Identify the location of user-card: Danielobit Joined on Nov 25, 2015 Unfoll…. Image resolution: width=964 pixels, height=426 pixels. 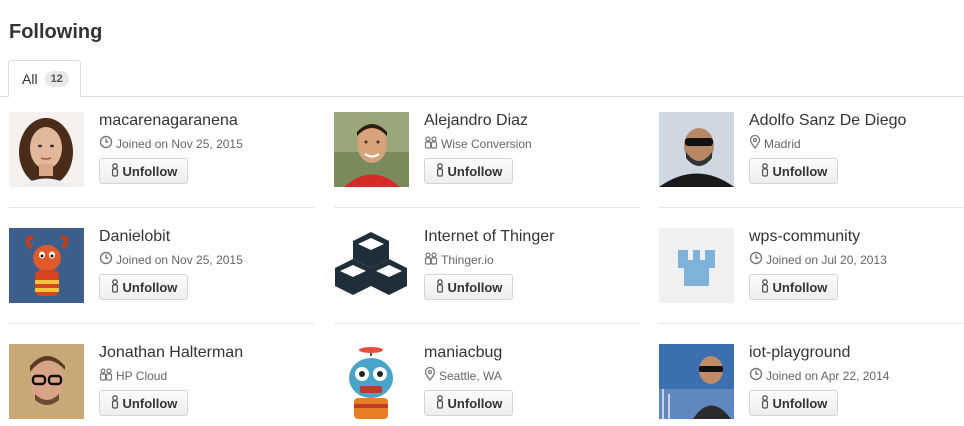
(162, 270).